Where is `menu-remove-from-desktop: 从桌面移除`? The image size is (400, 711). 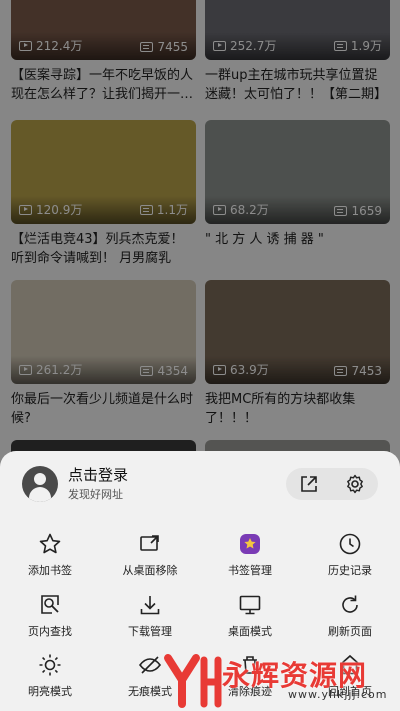 menu-remove-from-desktop: 从桌面移除 is located at coordinates (150, 554).